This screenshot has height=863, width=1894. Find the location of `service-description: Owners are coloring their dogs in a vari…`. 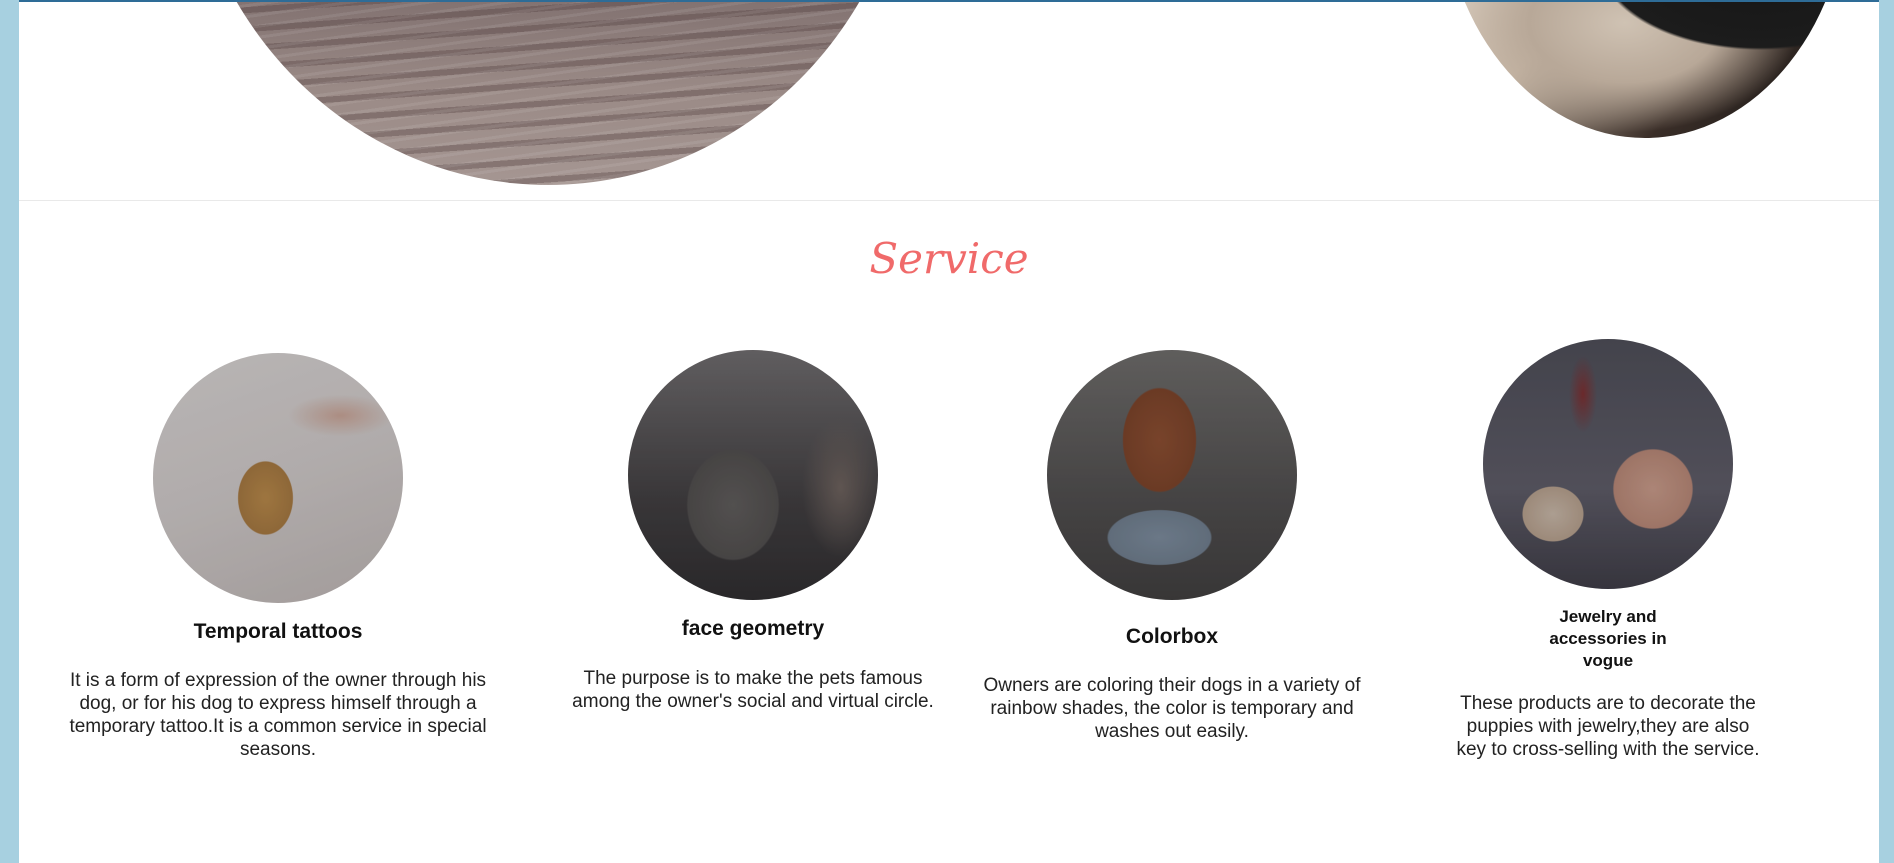

service-description: Owners are coloring their dogs in a vari… is located at coordinates (1172, 708).